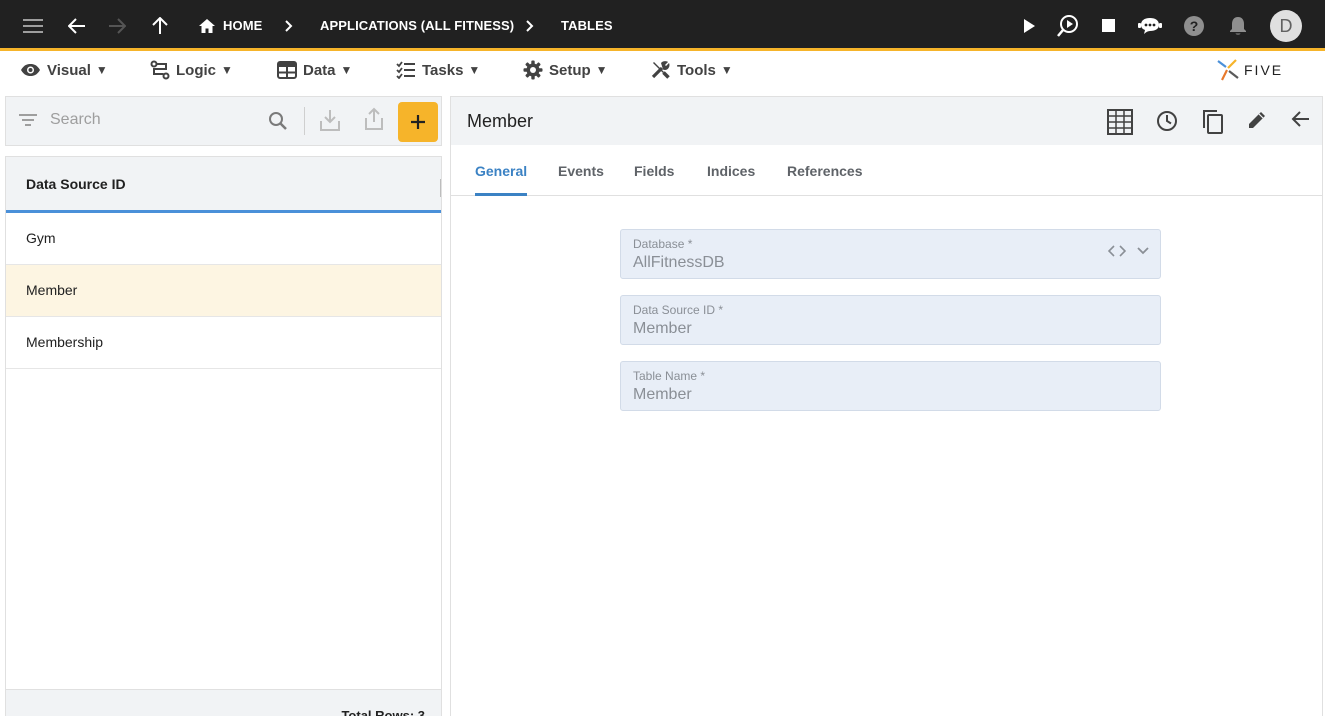 The width and height of the screenshot is (1325, 716). What do you see at coordinates (731, 170) in the screenshot?
I see `tab-indices: Indices` at bounding box center [731, 170].